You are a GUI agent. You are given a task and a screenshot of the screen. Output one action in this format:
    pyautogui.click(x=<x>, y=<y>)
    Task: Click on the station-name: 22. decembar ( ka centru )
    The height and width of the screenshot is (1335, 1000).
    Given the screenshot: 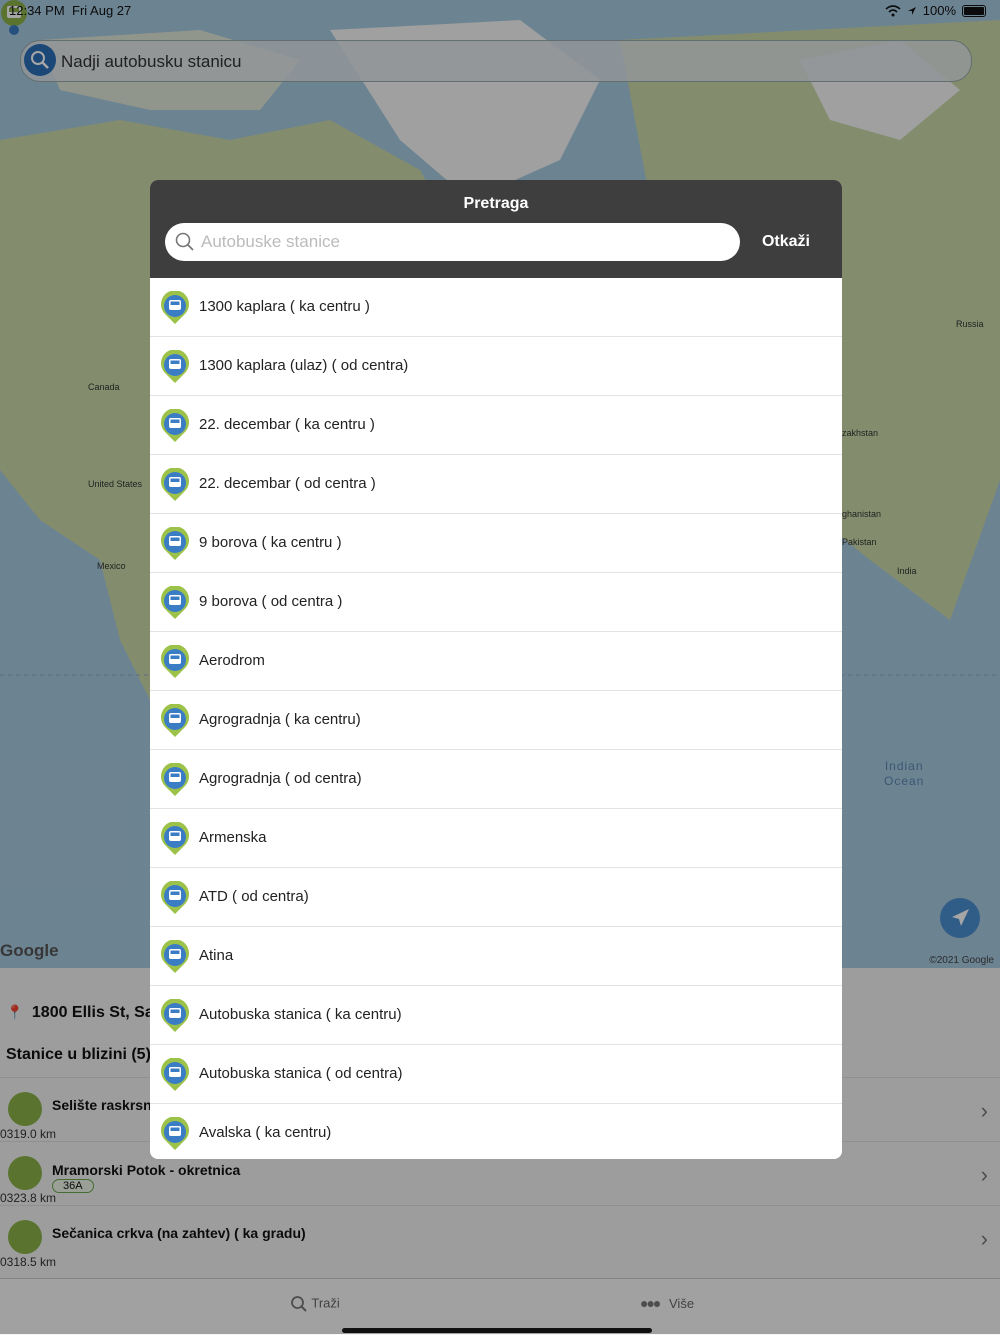 What is the action you would take?
    pyautogui.click(x=287, y=424)
    